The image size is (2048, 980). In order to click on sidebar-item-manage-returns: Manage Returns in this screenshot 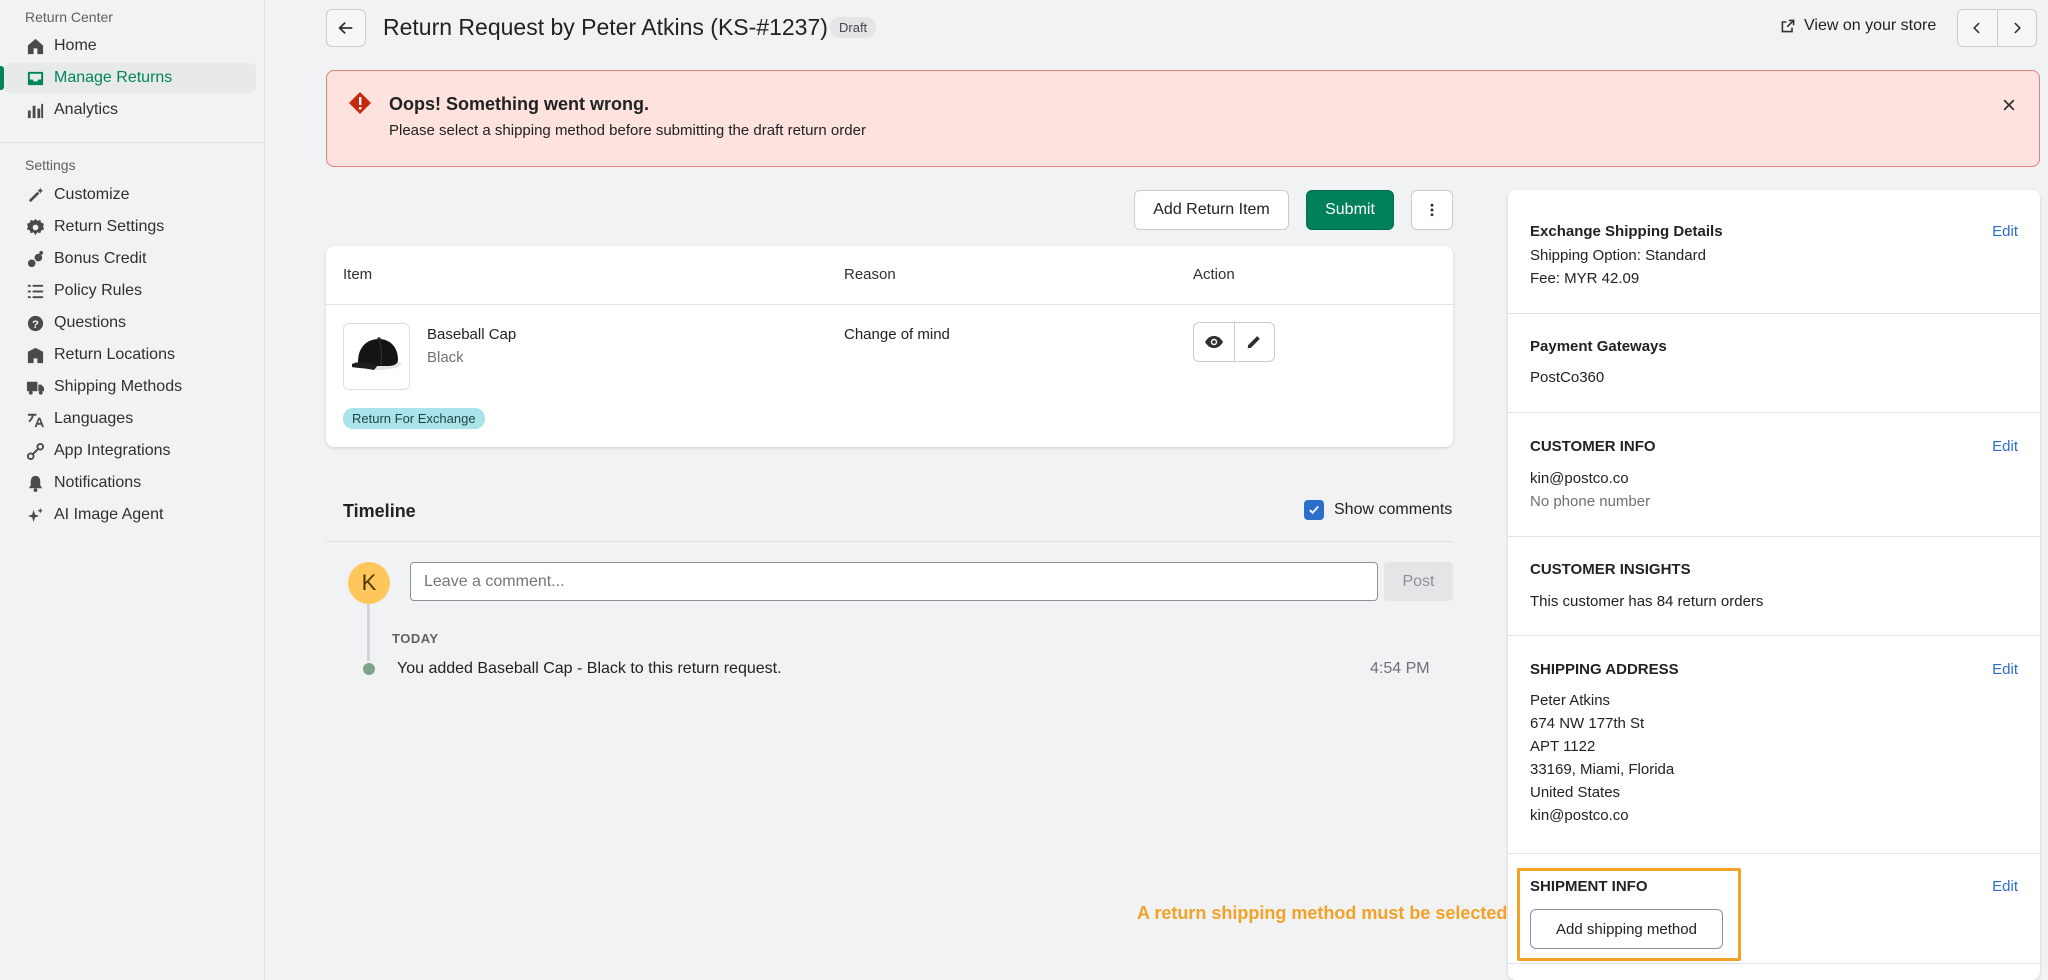, I will do `click(128, 78)`.